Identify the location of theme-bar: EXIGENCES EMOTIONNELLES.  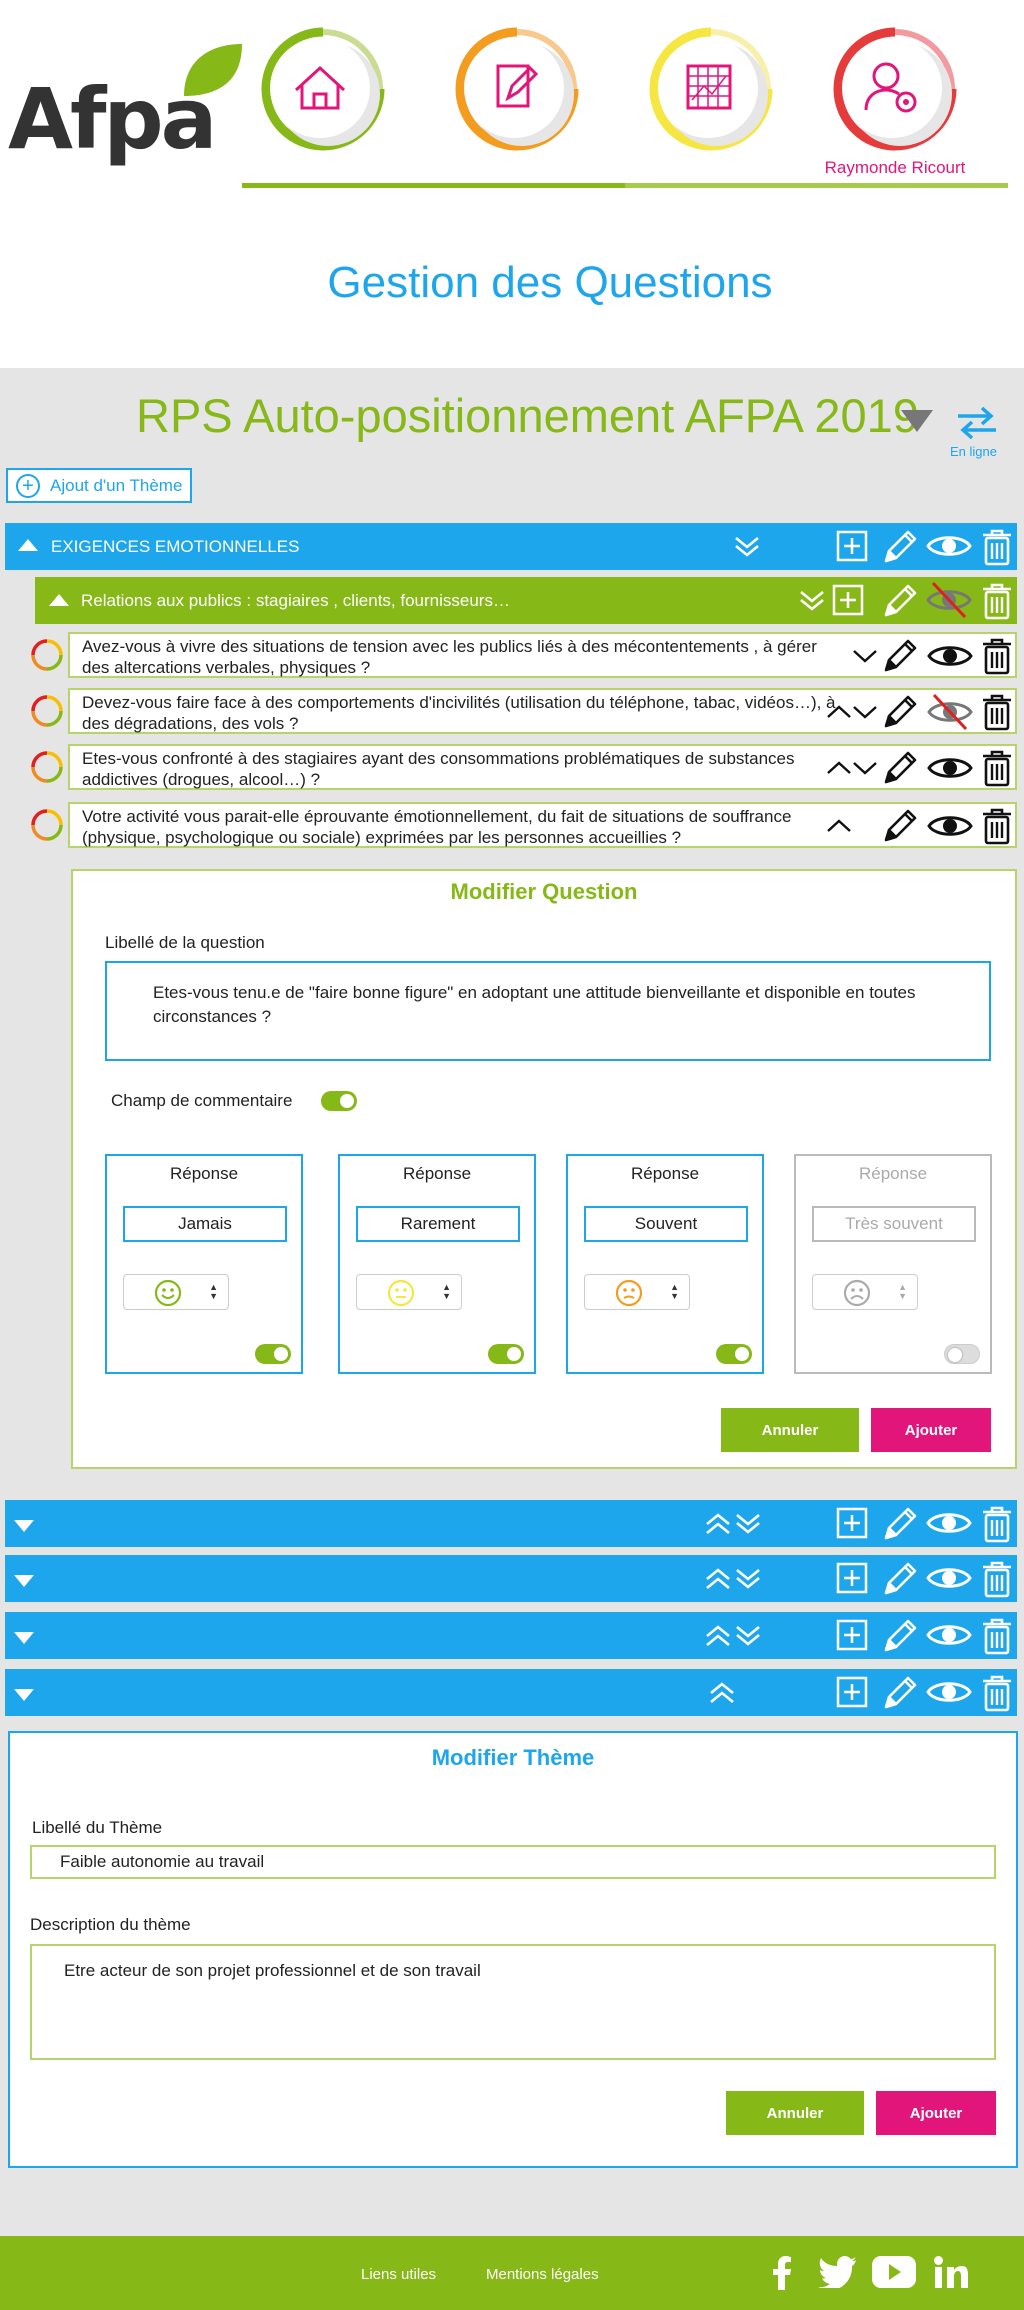
(511, 546).